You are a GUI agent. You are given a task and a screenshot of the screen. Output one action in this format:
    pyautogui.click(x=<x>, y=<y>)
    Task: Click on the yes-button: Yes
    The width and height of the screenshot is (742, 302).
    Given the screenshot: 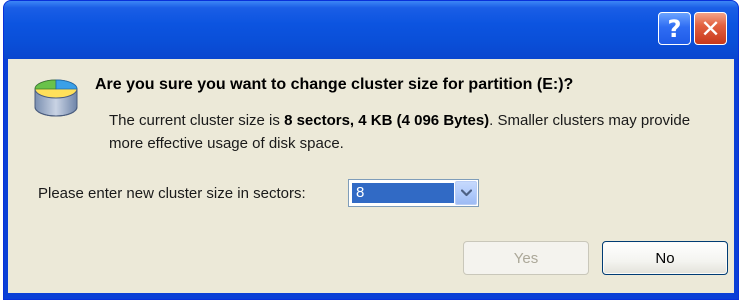 What is the action you would take?
    pyautogui.click(x=526, y=258)
    